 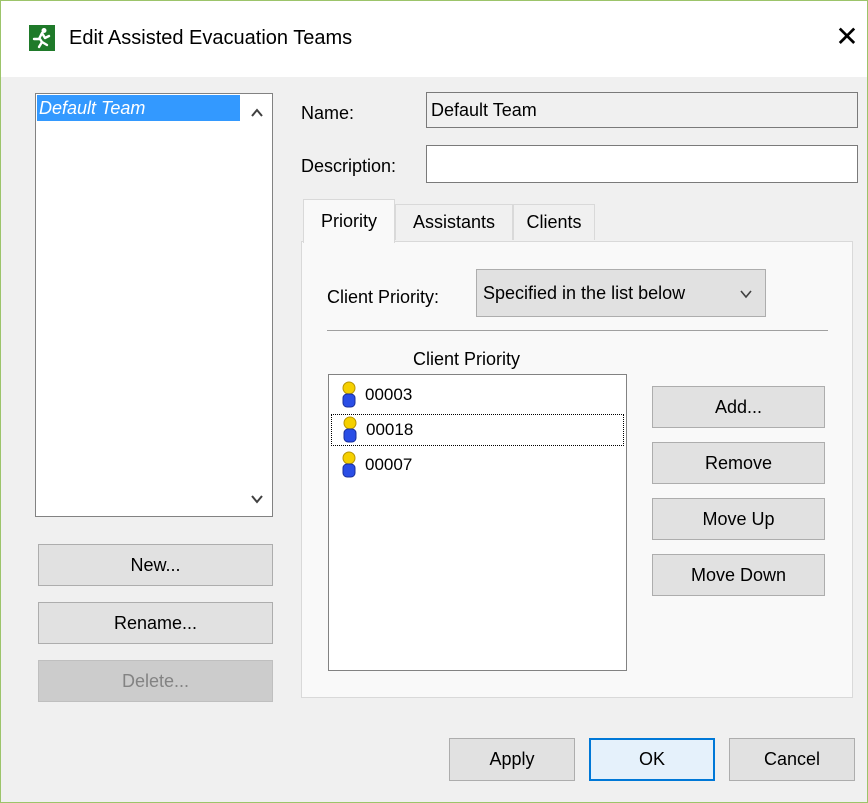 I want to click on client-priority-list: 00003 00018 00007, so click(x=477, y=522).